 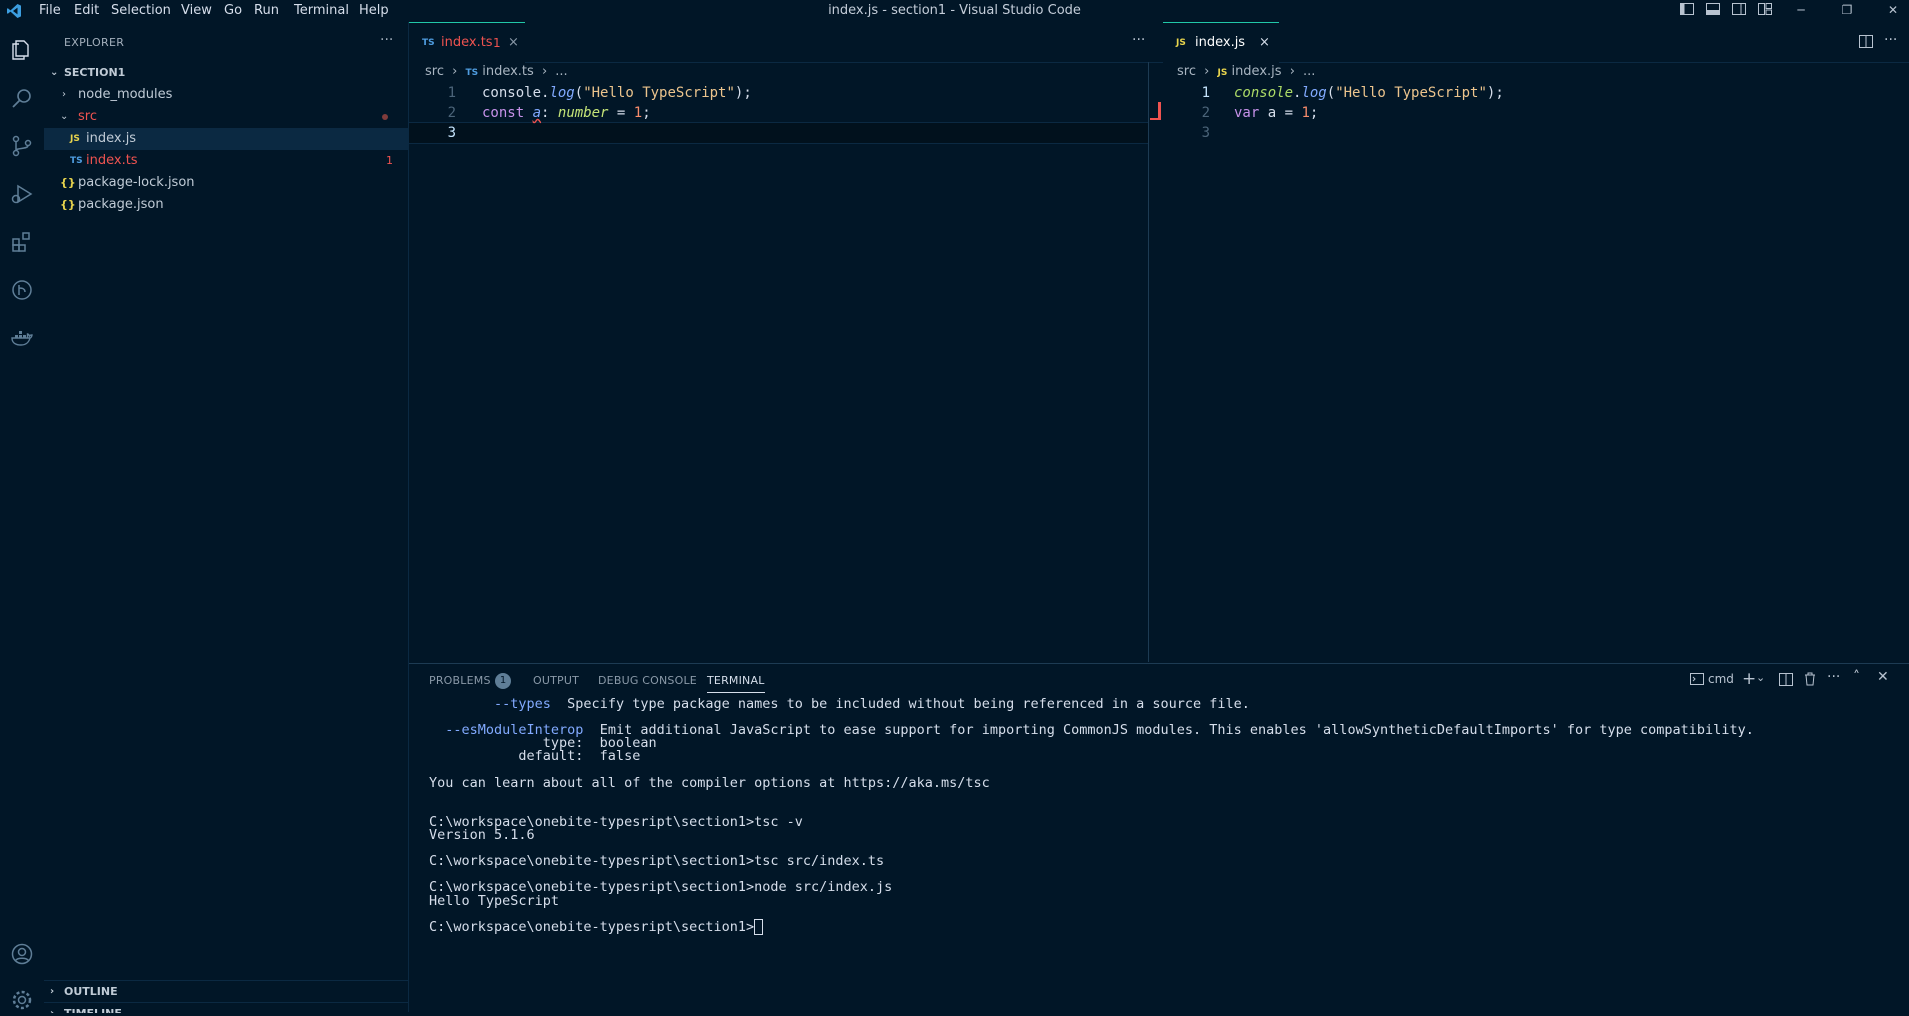 What do you see at coordinates (736, 683) in the screenshot?
I see `tab-terminal: TERMINAL` at bounding box center [736, 683].